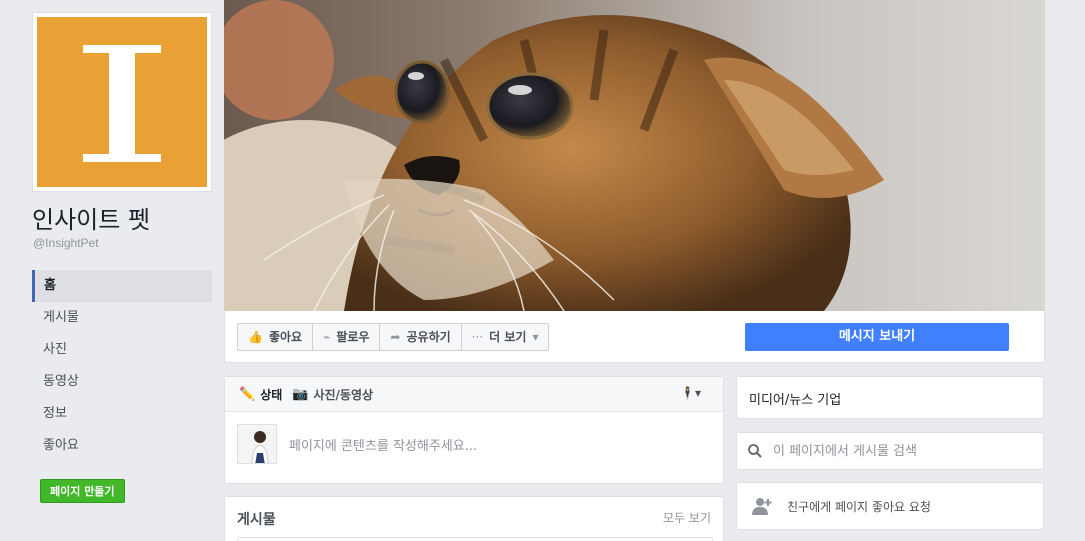 This screenshot has width=1085, height=541. What do you see at coordinates (877, 337) in the screenshot?
I see `send-message-button: 메시지 보내기` at bounding box center [877, 337].